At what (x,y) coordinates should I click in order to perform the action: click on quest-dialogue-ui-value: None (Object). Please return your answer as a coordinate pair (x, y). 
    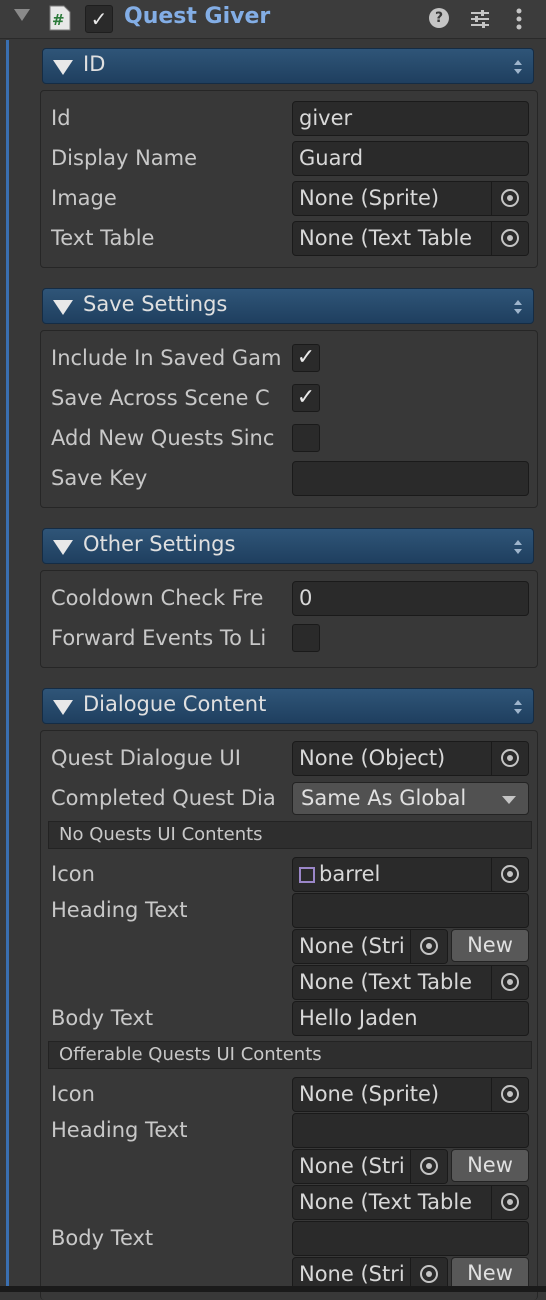
    Looking at the image, I should click on (372, 758).